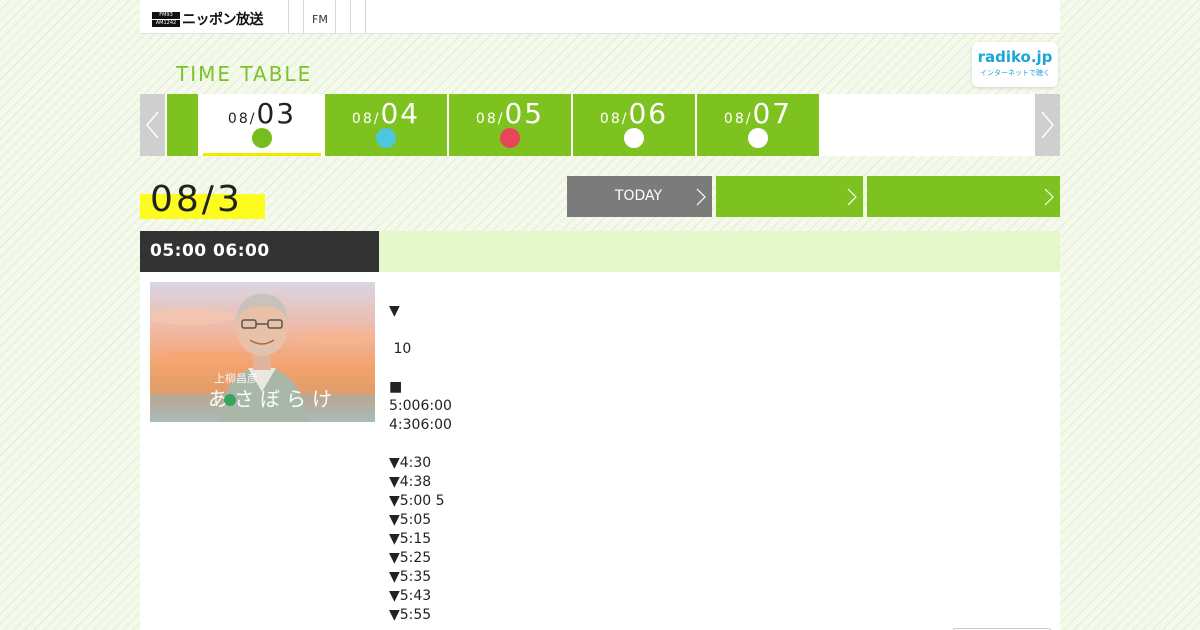 This screenshot has width=1200, height=630. I want to click on nippon-broadcasting-logo: FM93 AM1242 ニッポン放送, so click(208, 19).